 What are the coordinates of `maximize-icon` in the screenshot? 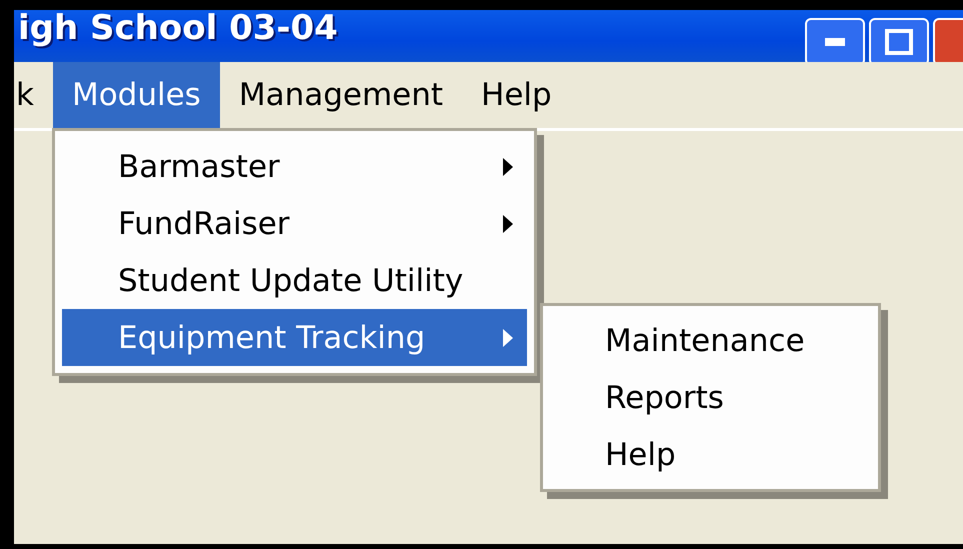 It's located at (899, 42).